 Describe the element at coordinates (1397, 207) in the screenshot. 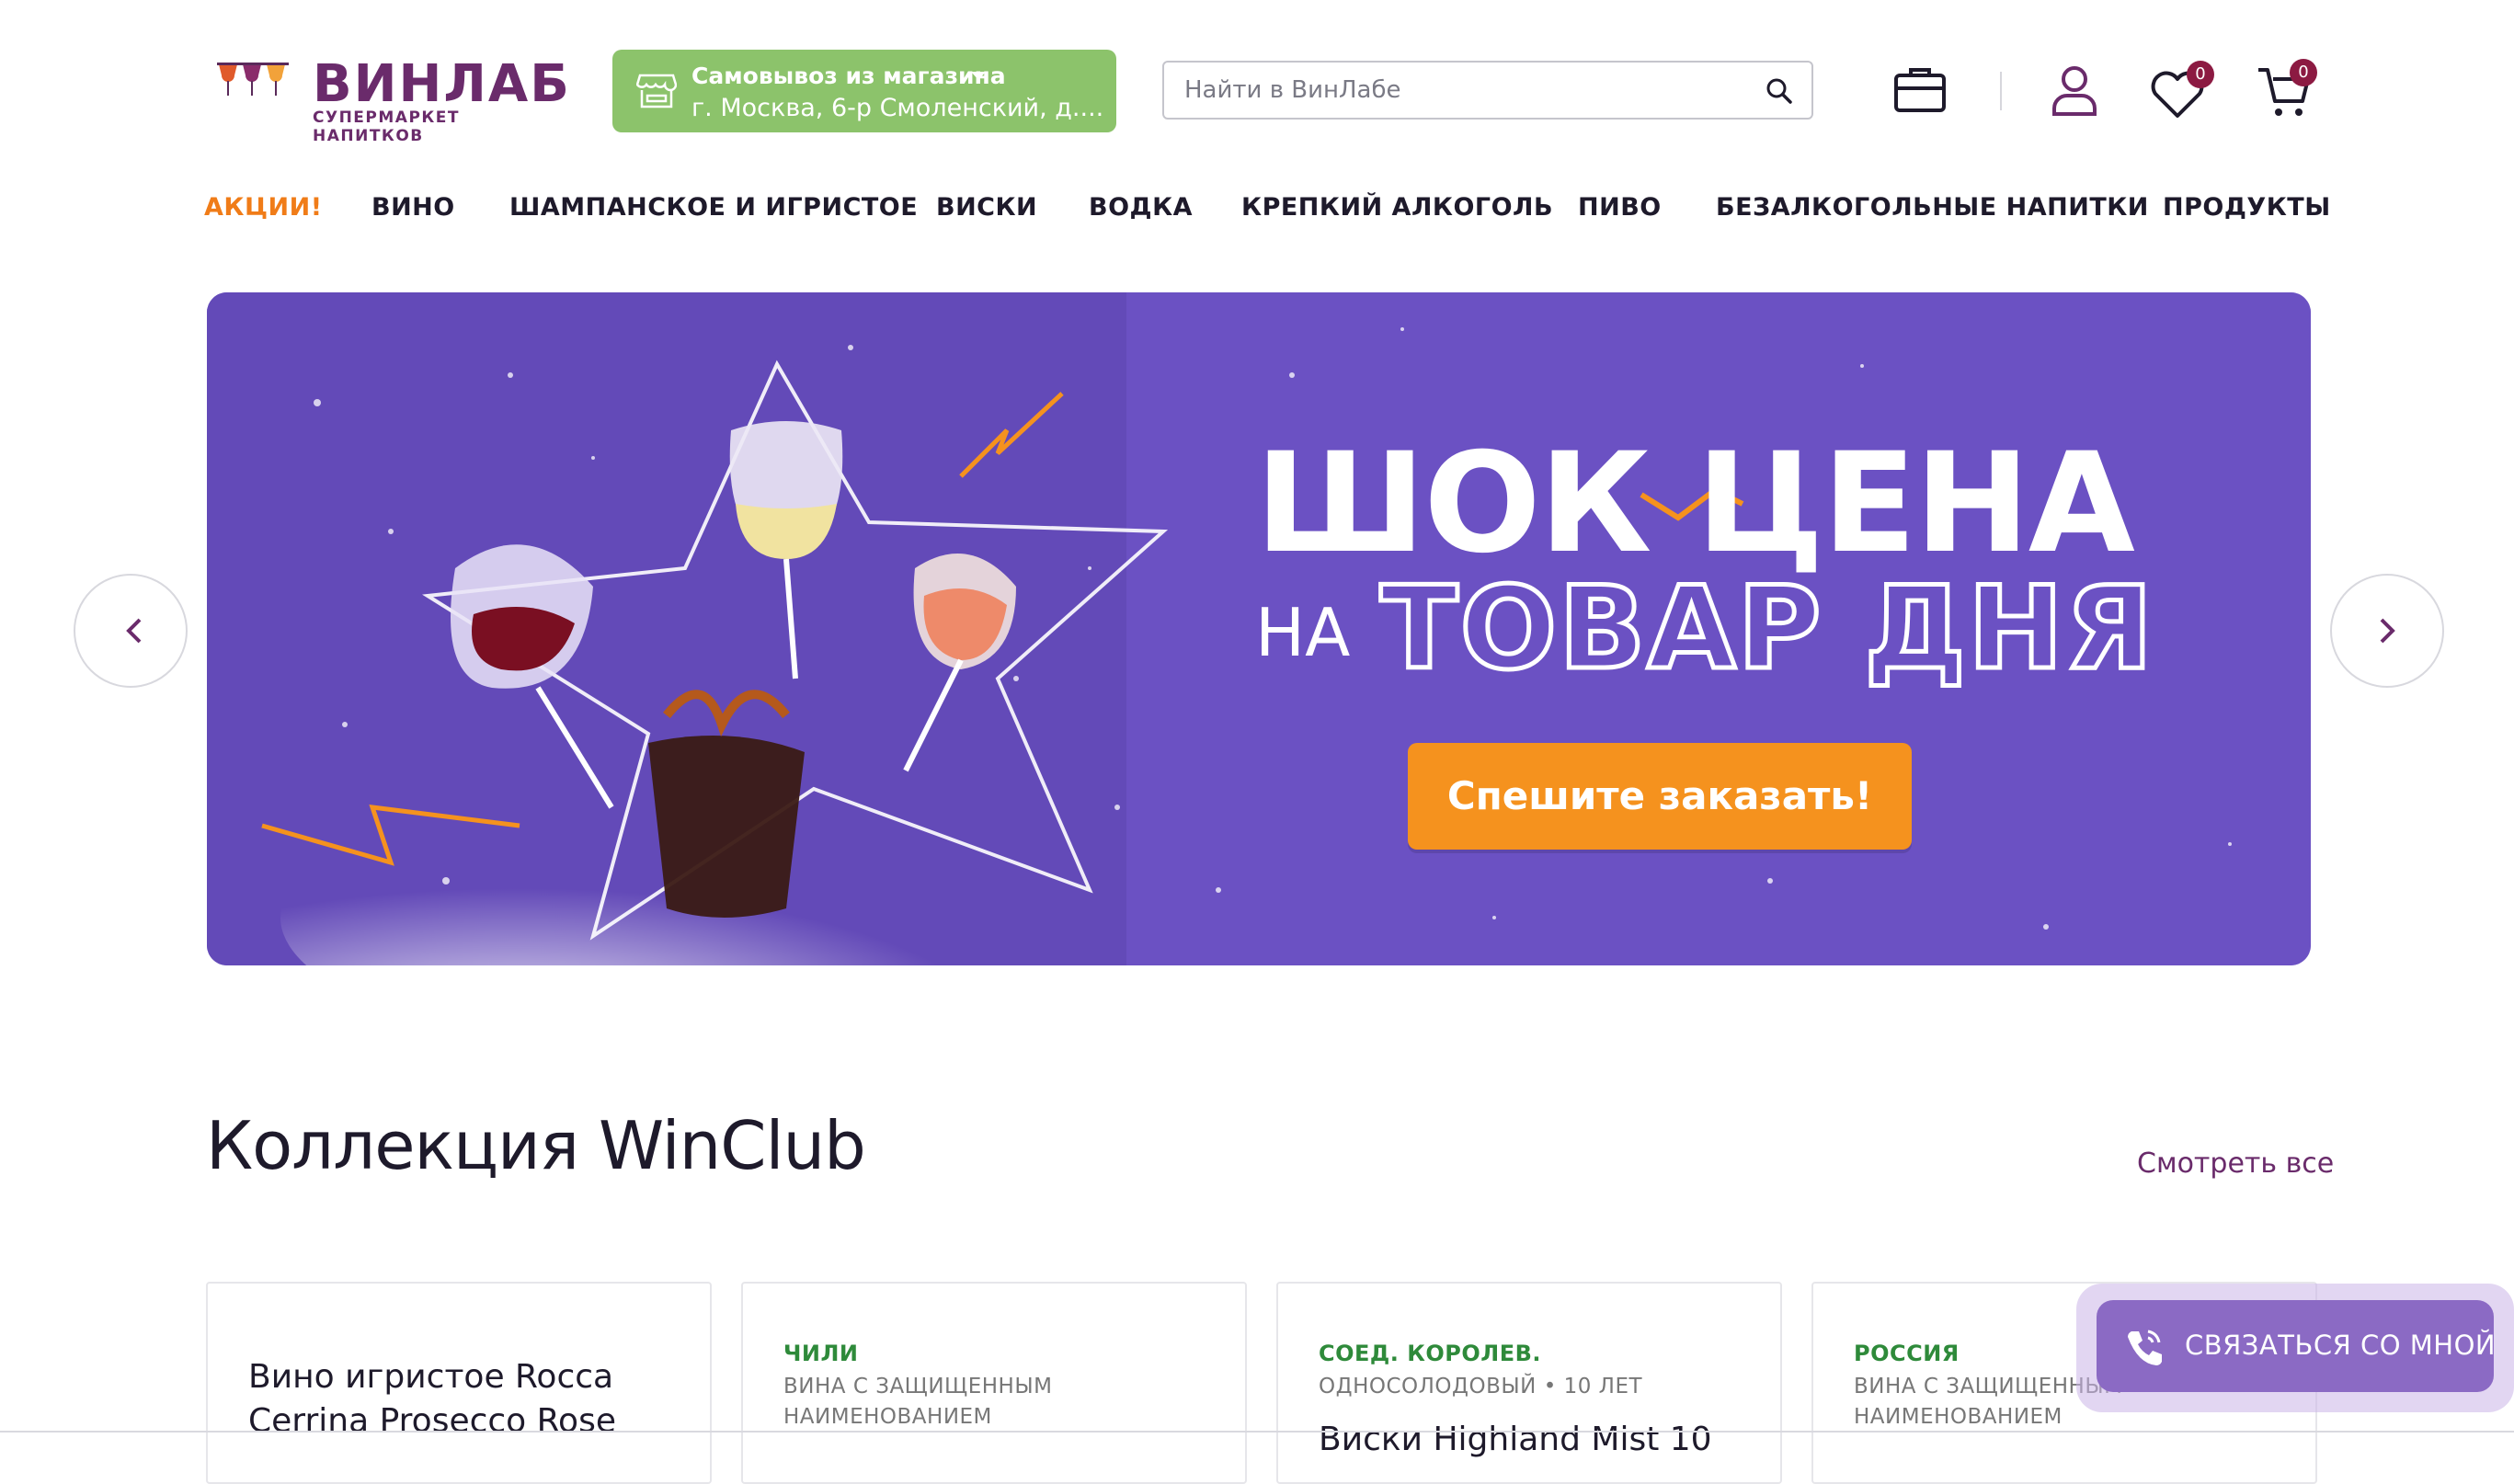

I see `nav-item-strong: КРЕПКИЙ АЛКОГОЛЬ` at that location.